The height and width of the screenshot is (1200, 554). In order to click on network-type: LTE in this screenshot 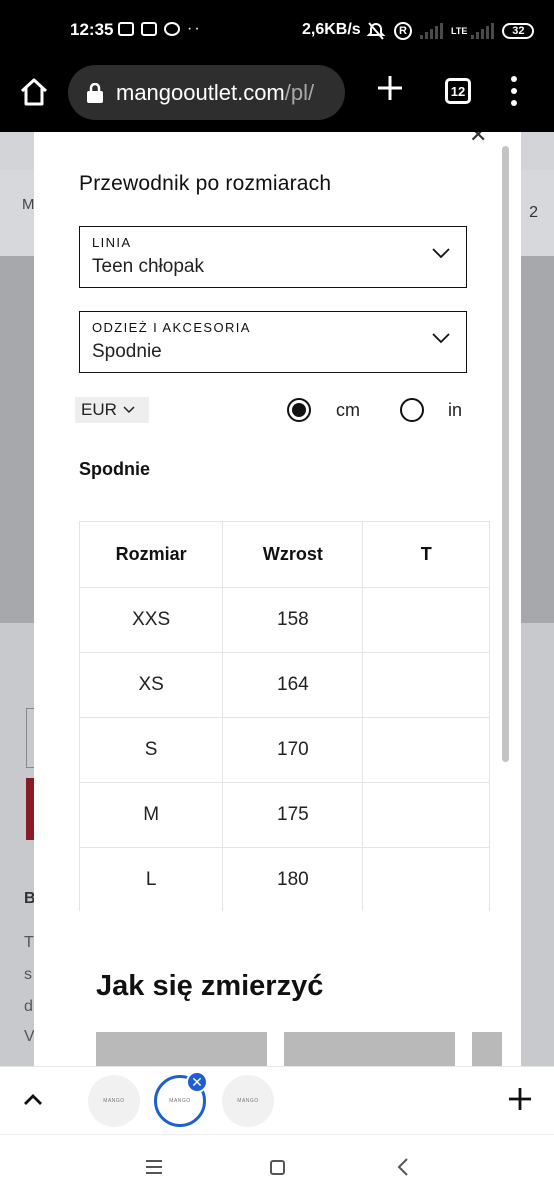, I will do `click(459, 30)`.